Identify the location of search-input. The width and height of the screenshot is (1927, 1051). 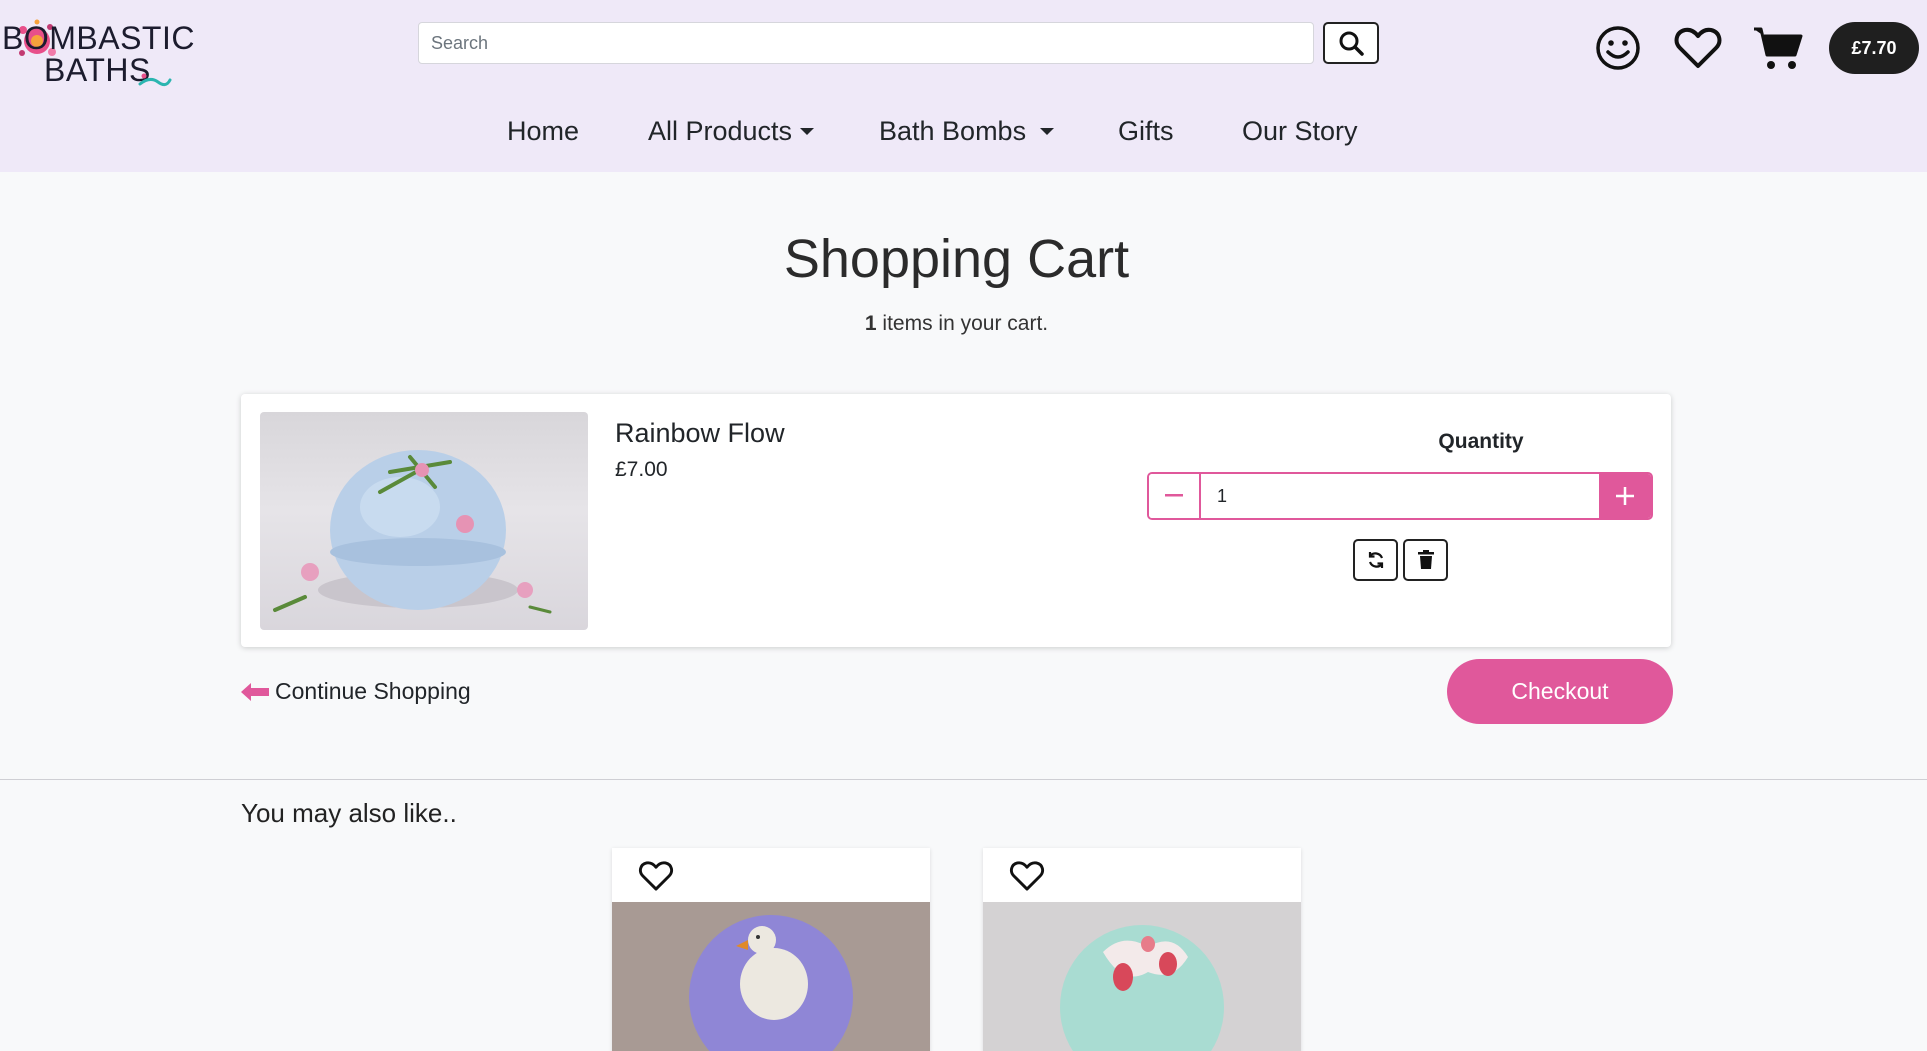
(866, 43).